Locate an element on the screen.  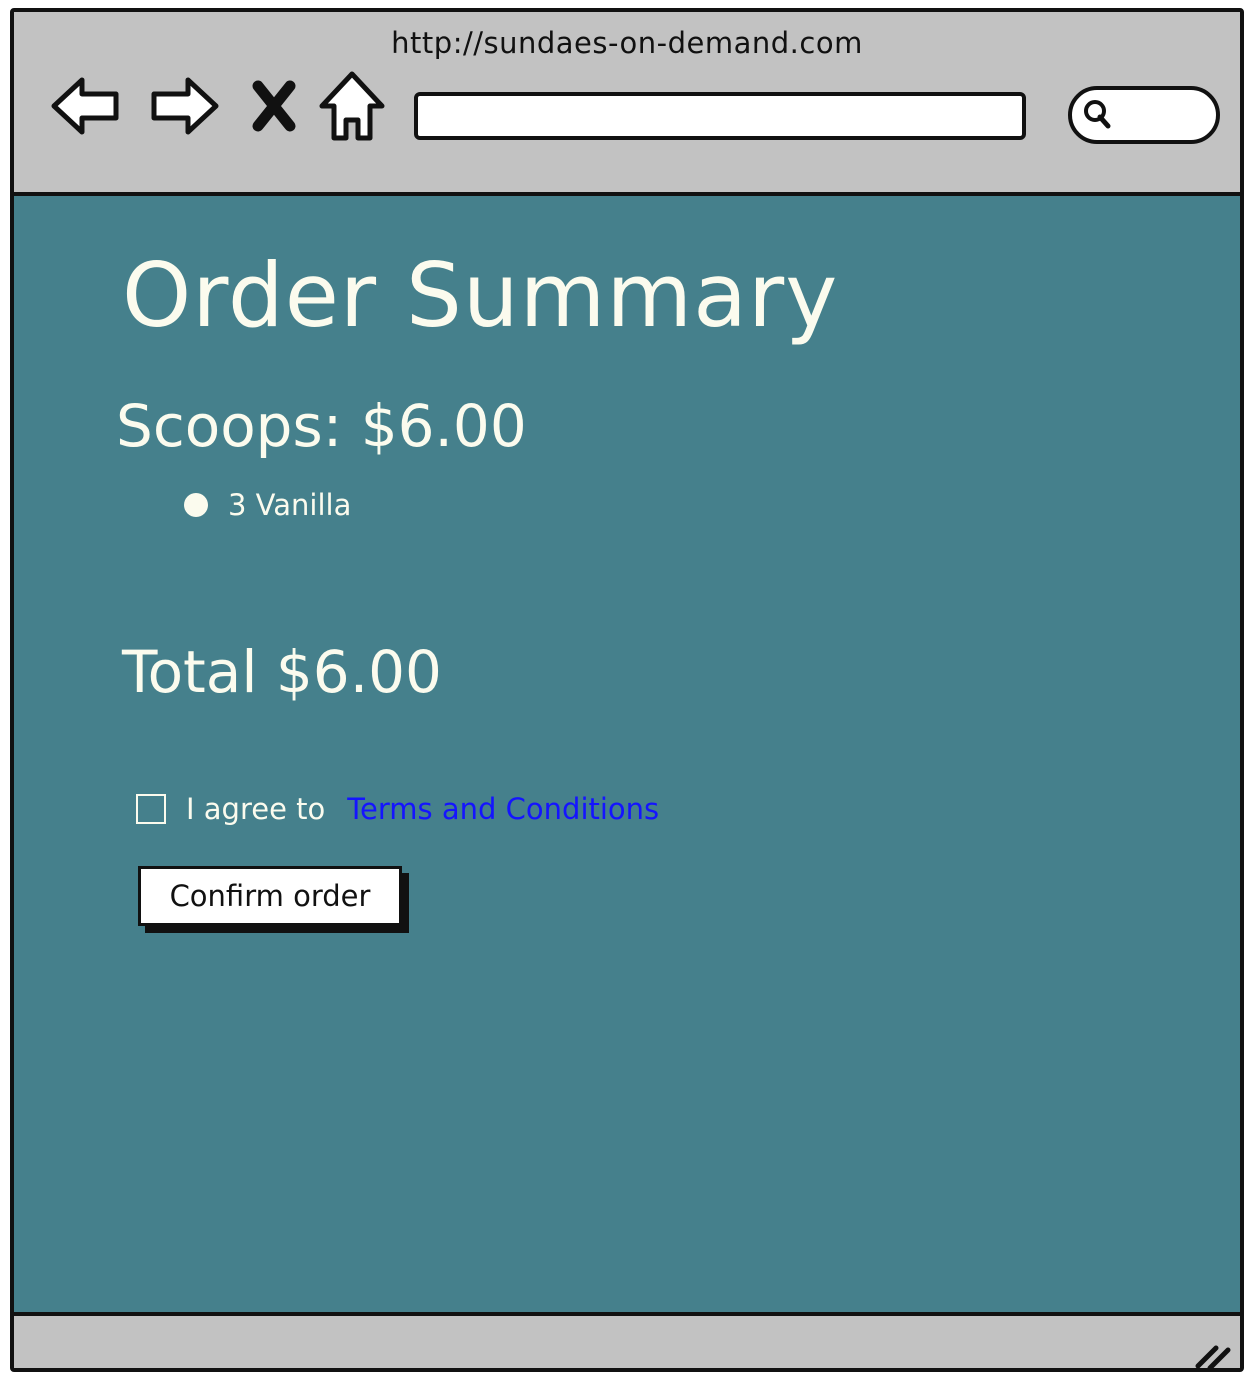
confirm-order-button: Confirm order is located at coordinates (270, 896).